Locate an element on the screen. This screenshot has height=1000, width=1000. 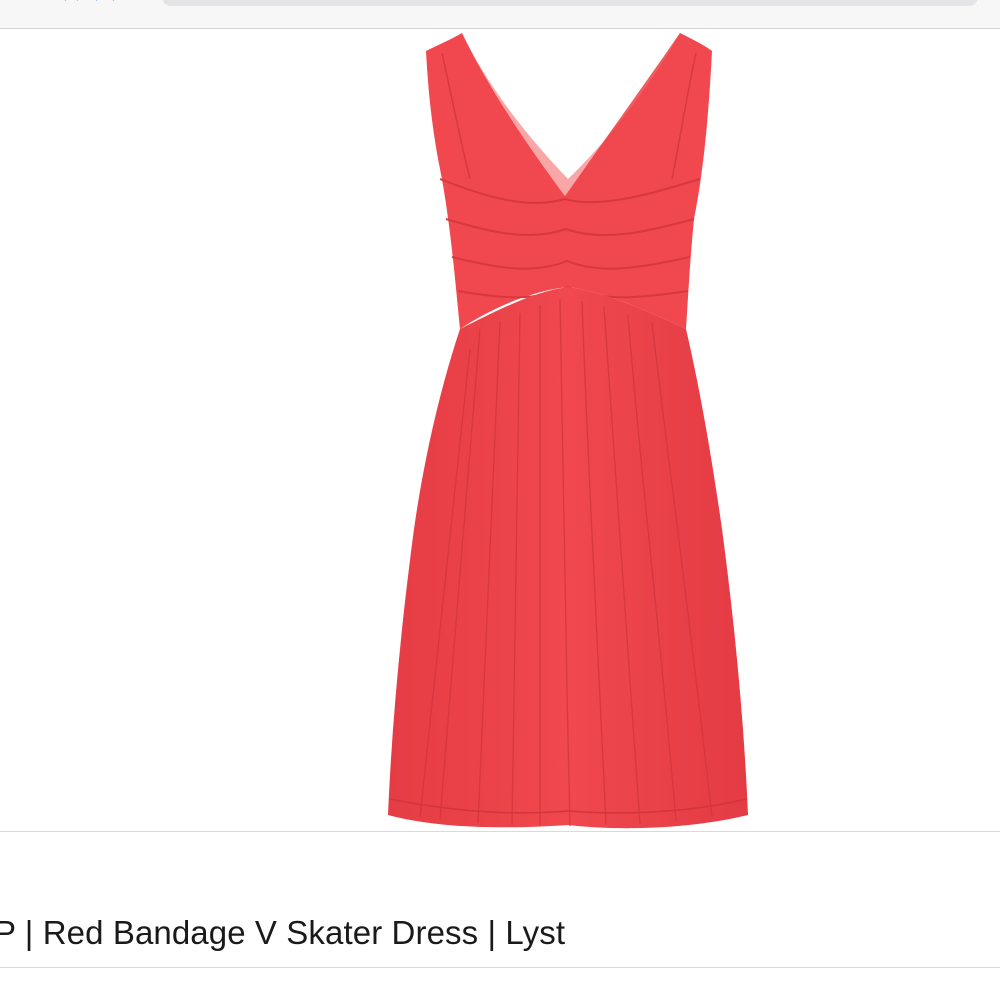
address-bar is located at coordinates (570, 3).